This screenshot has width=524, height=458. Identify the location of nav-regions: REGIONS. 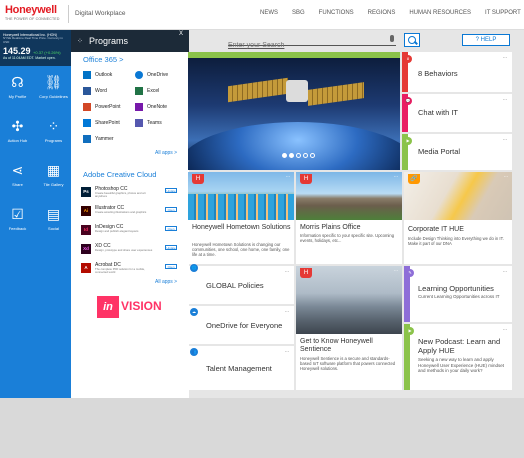
(382, 13).